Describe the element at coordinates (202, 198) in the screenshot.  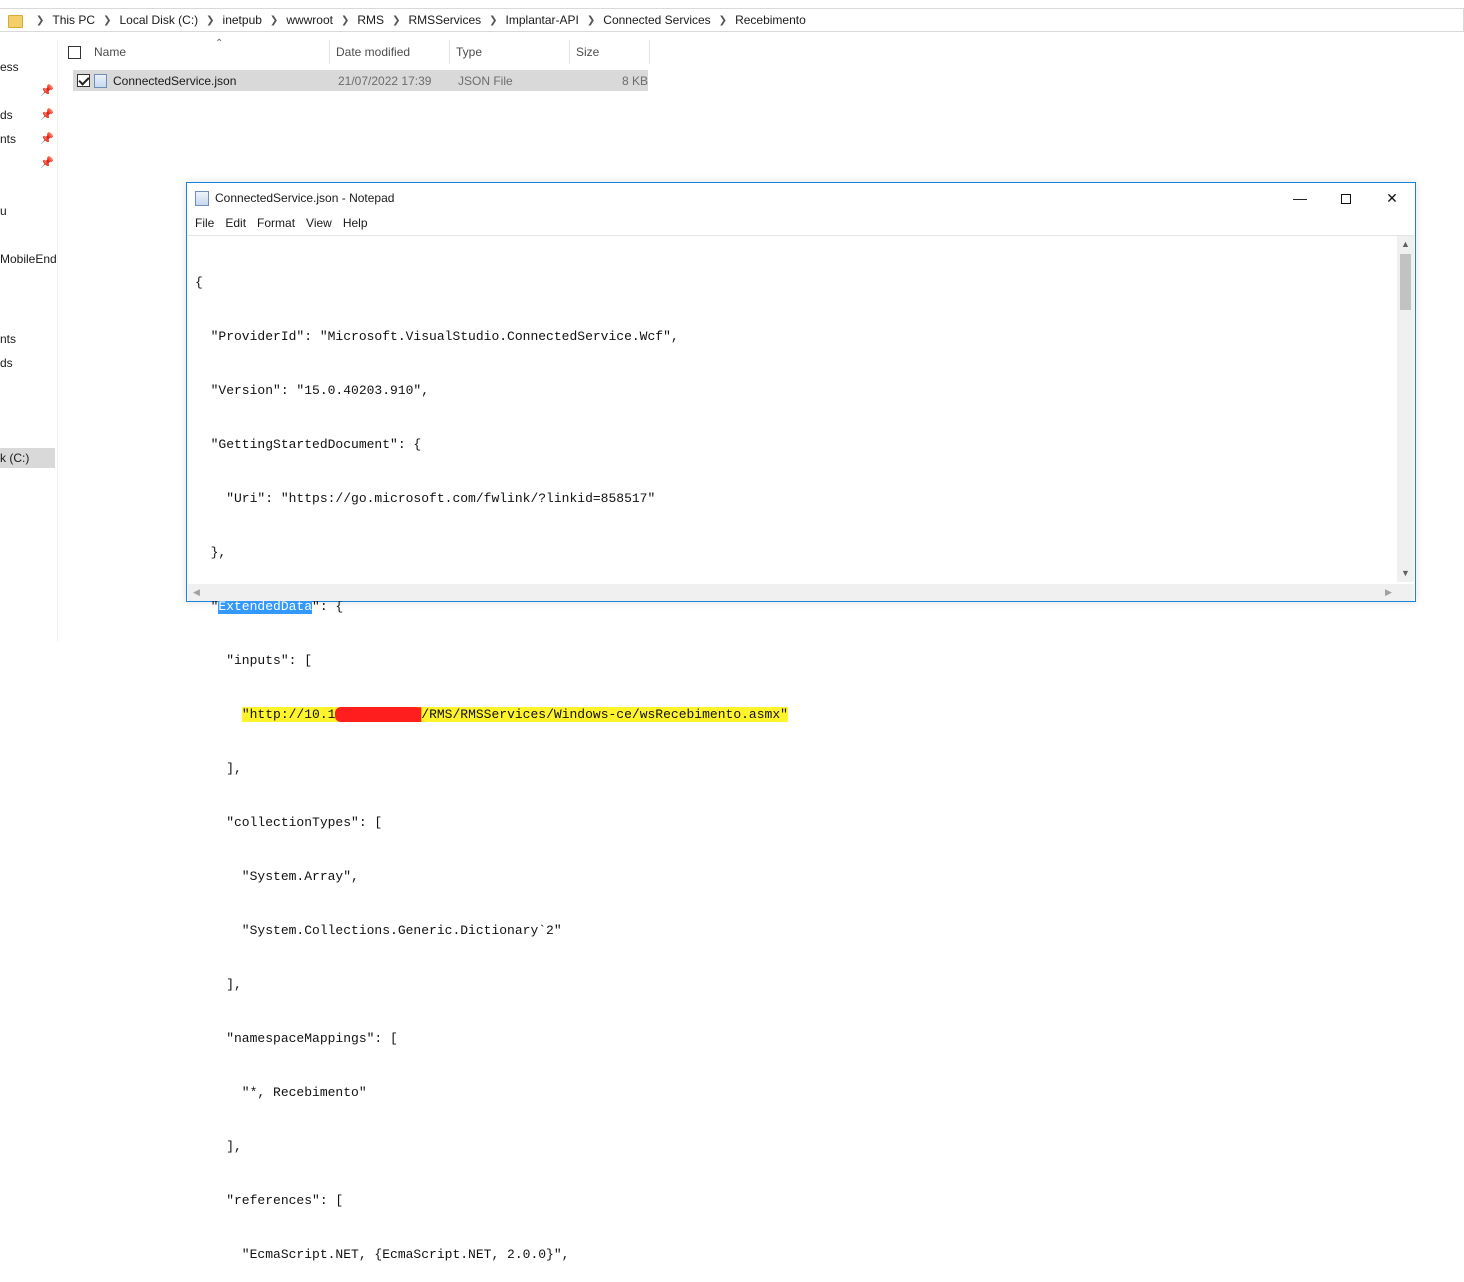
I see `notepad-icon` at that location.